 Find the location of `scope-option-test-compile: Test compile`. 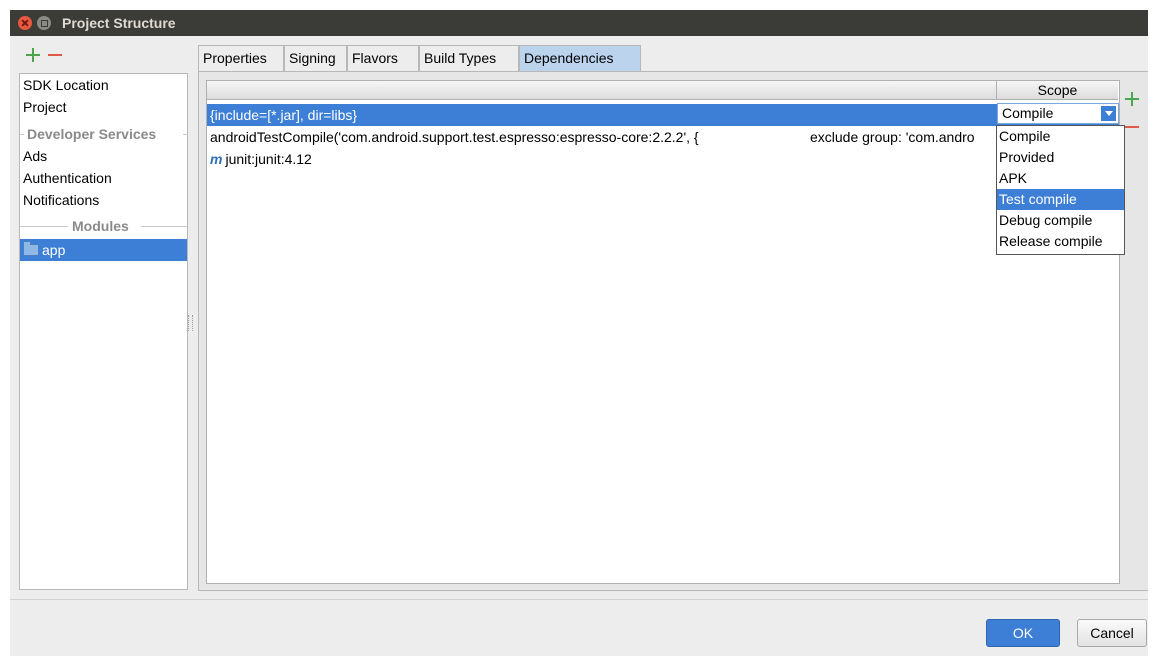

scope-option-test-compile: Test compile is located at coordinates (1060, 199).